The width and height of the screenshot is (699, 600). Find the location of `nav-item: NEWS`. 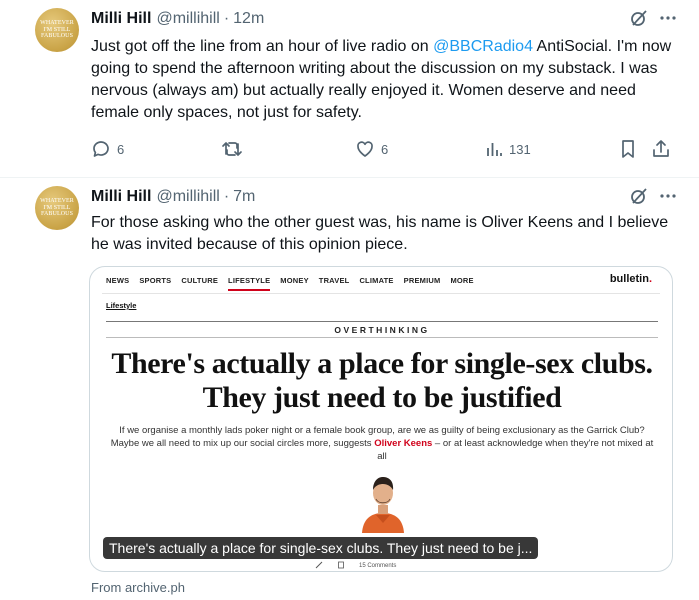

nav-item: NEWS is located at coordinates (118, 280).